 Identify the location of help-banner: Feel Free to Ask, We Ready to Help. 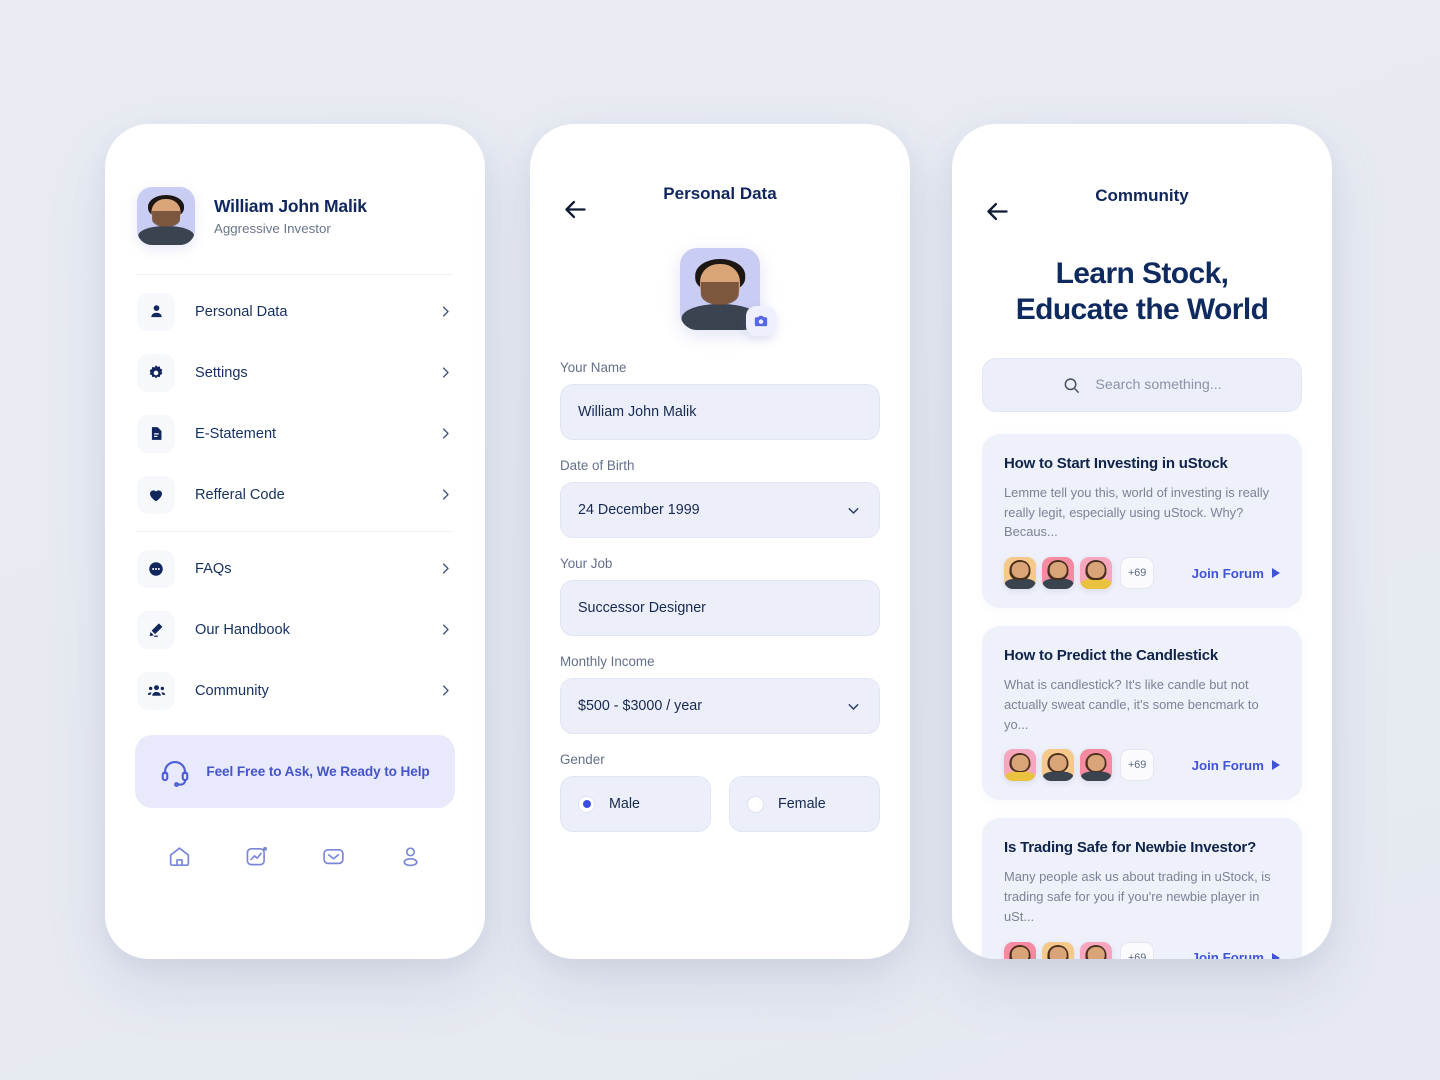
(295, 771).